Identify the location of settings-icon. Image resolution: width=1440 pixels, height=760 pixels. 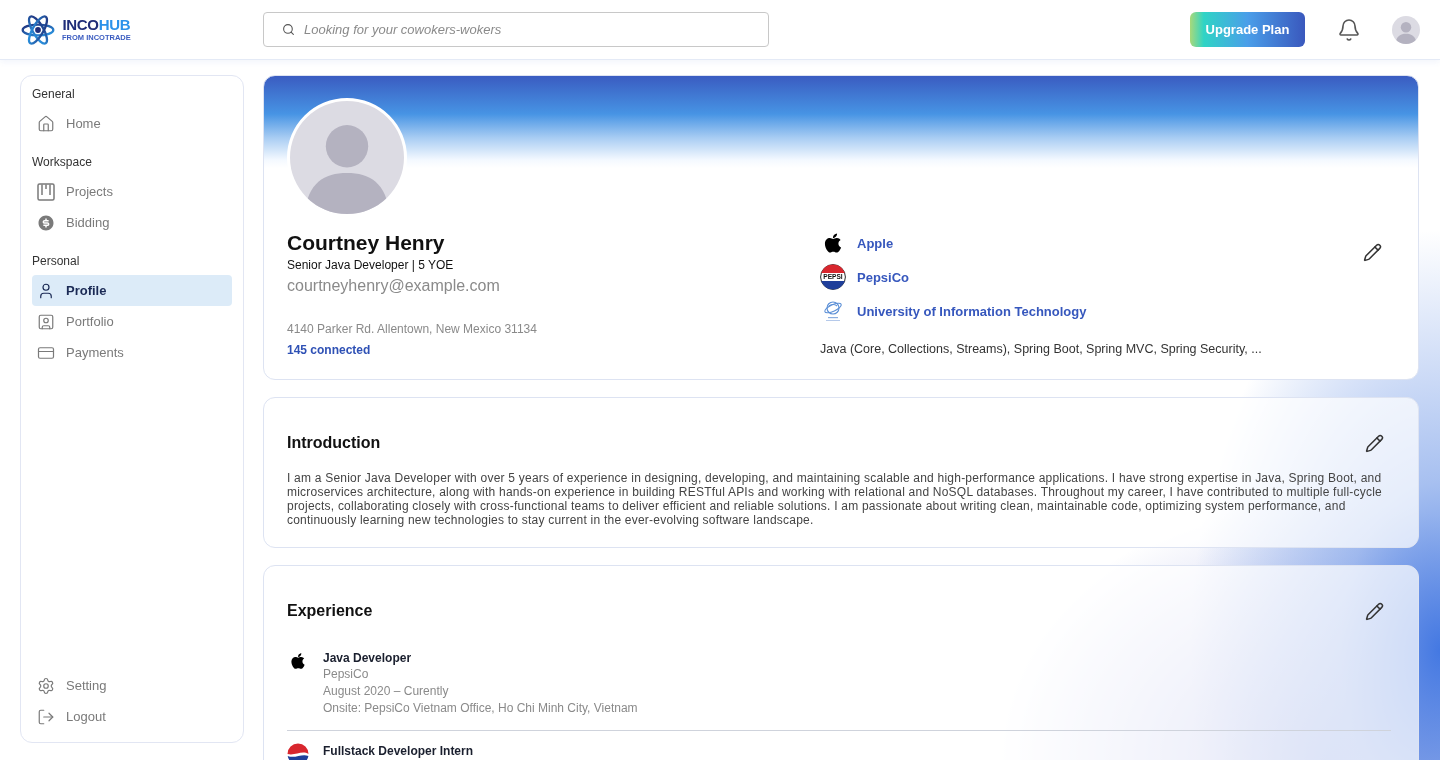
(46, 685).